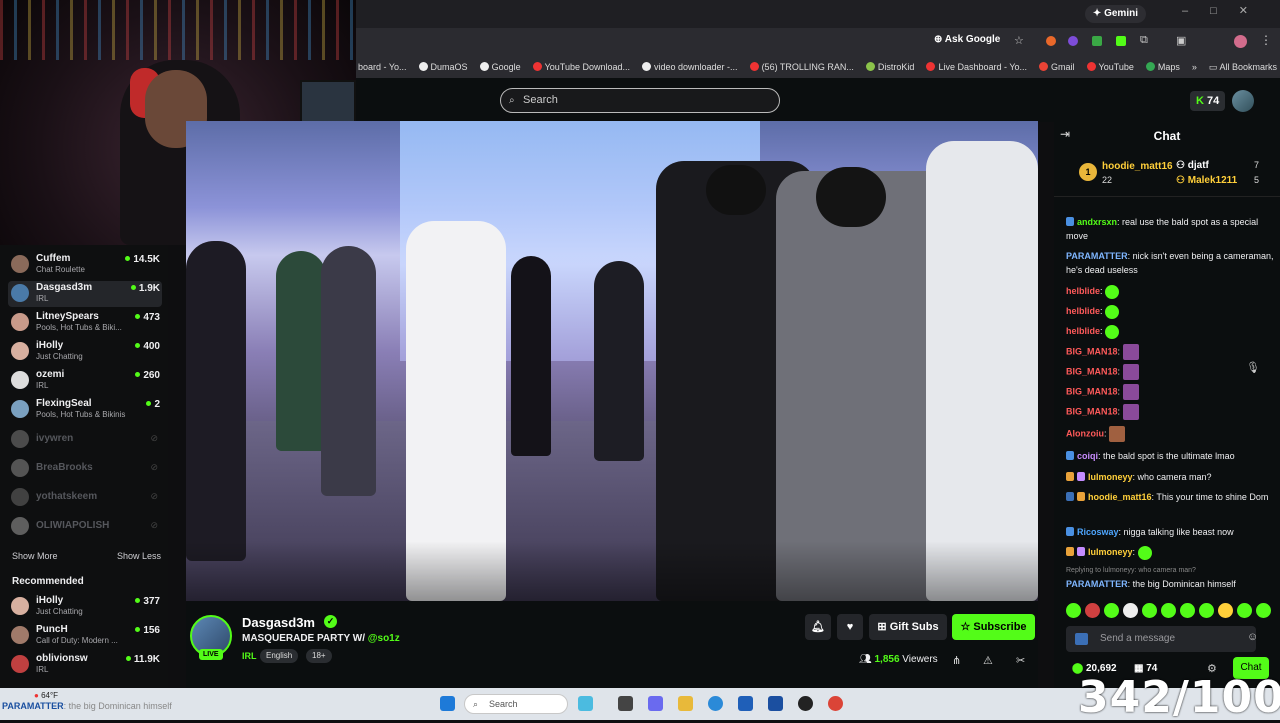  I want to click on sidebar-channel-iholly: iHolly Just Chatting 400, so click(85, 352).